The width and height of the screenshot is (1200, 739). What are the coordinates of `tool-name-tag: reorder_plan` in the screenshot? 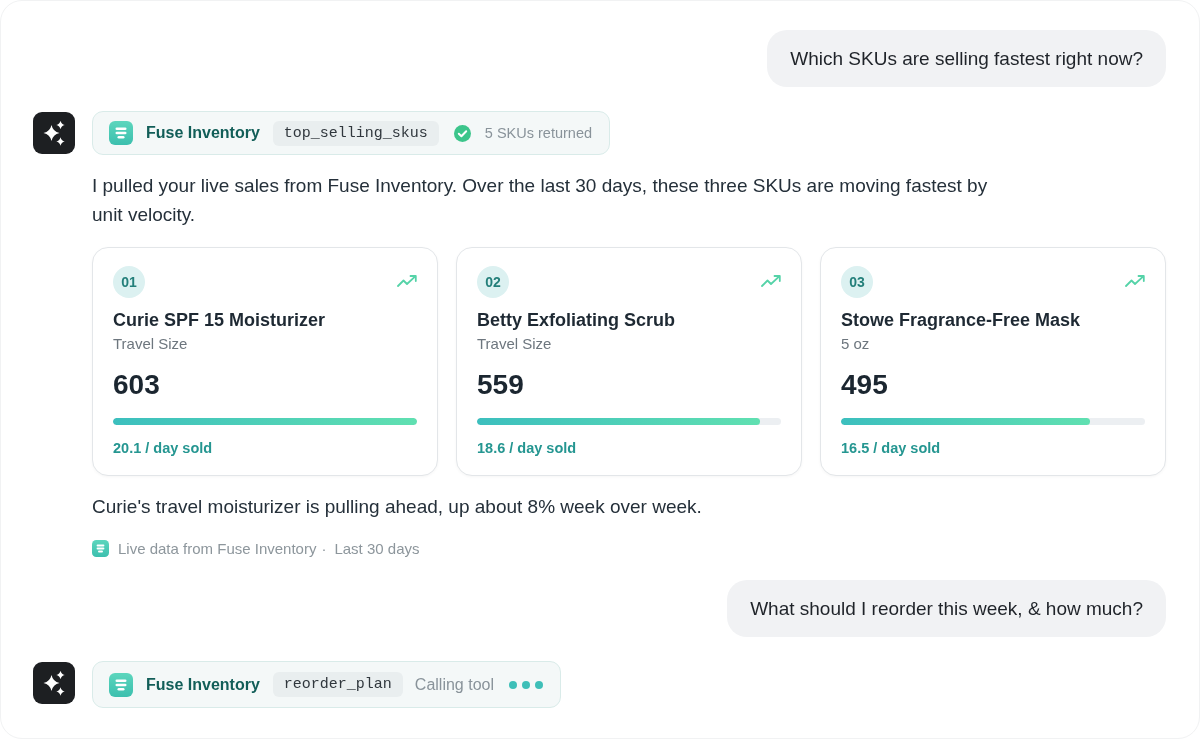 It's located at (337, 684).